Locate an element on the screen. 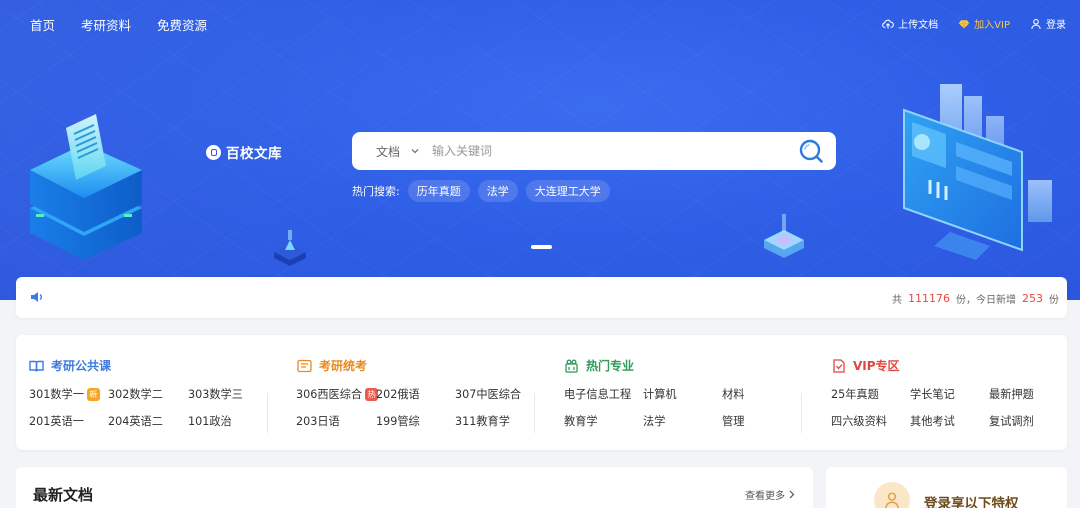 This screenshot has height=508, width=1080. carousel-indicator is located at coordinates (541, 247).